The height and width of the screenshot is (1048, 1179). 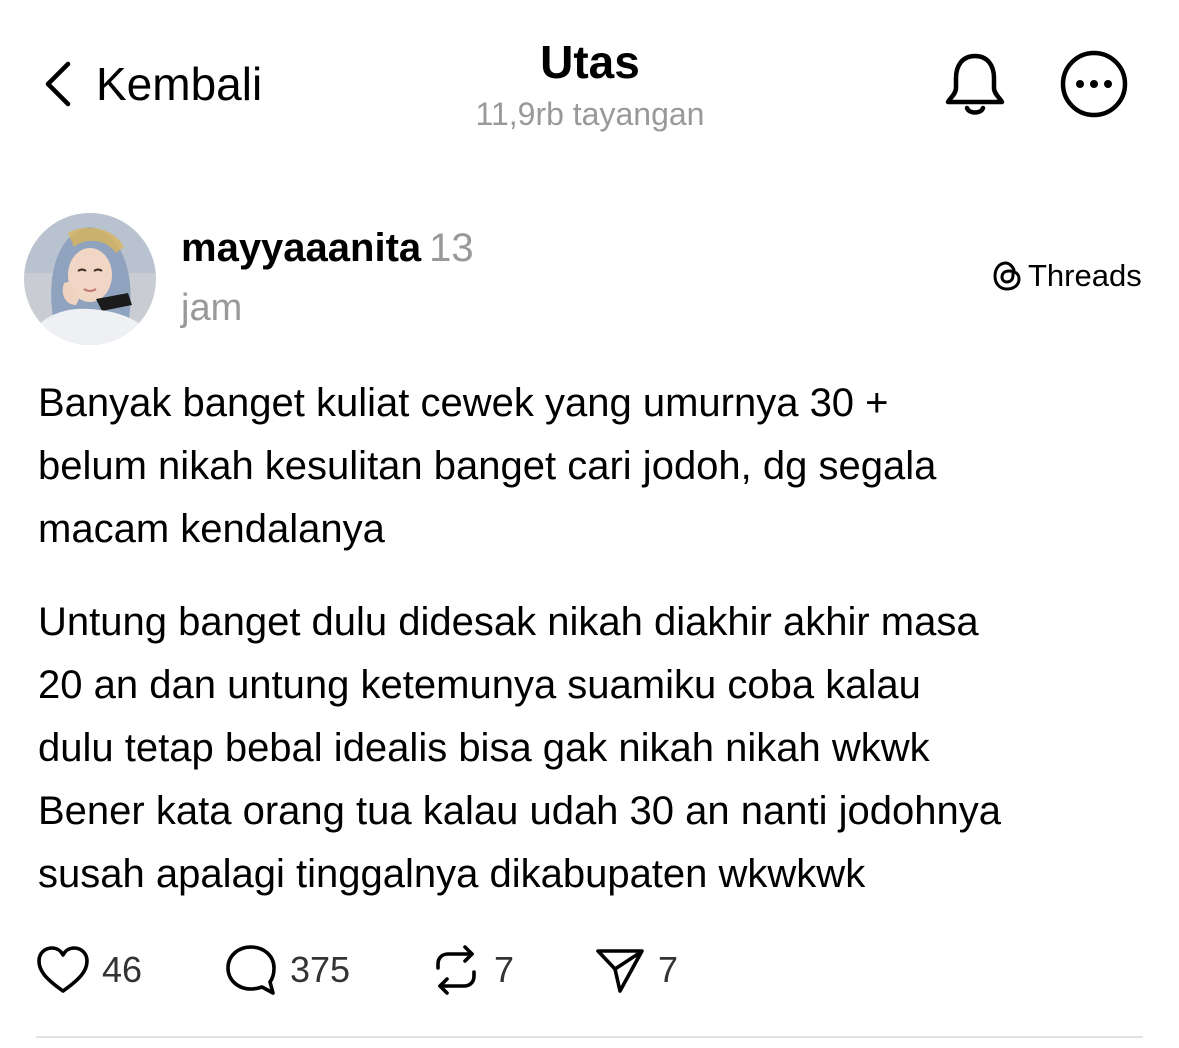 What do you see at coordinates (58, 84) in the screenshot?
I see `chevron-left-icon` at bounding box center [58, 84].